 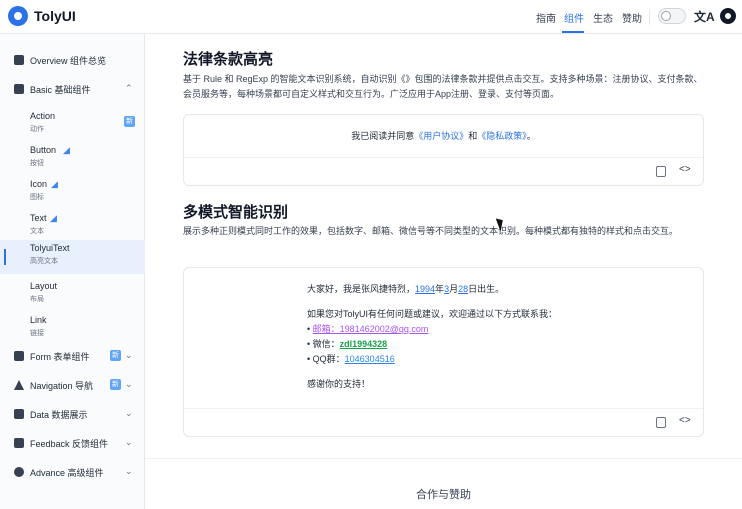 What do you see at coordinates (432, 359) in the screenshot?
I see `qq-line: • QQ群：1046304516` at bounding box center [432, 359].